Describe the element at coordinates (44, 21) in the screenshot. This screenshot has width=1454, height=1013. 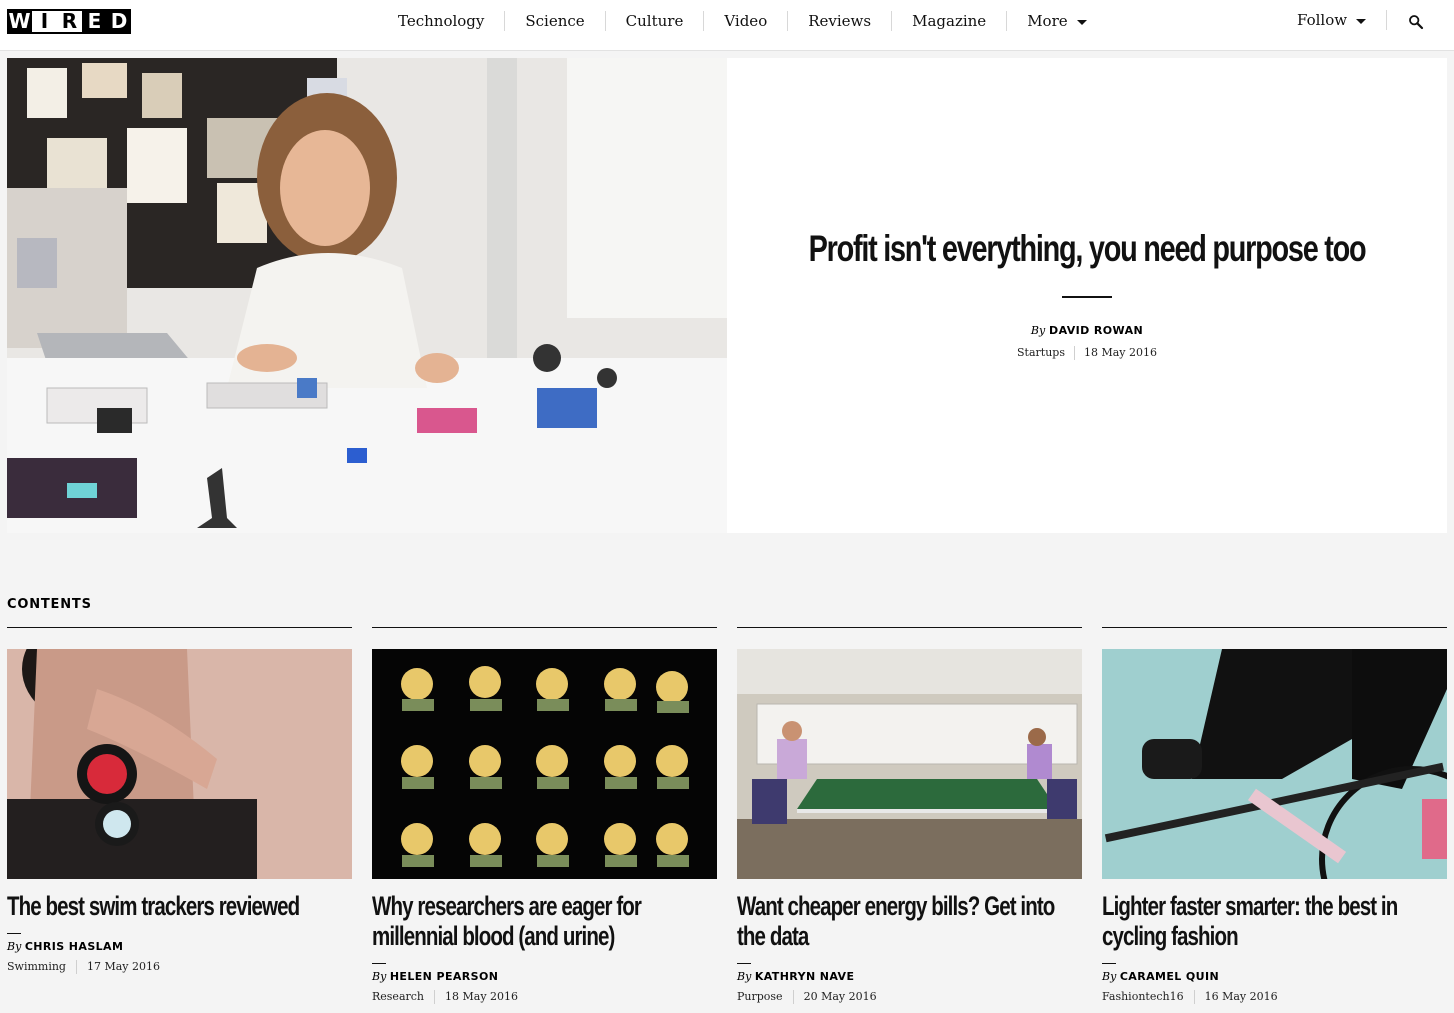
I see `logo-letter: I` at that location.